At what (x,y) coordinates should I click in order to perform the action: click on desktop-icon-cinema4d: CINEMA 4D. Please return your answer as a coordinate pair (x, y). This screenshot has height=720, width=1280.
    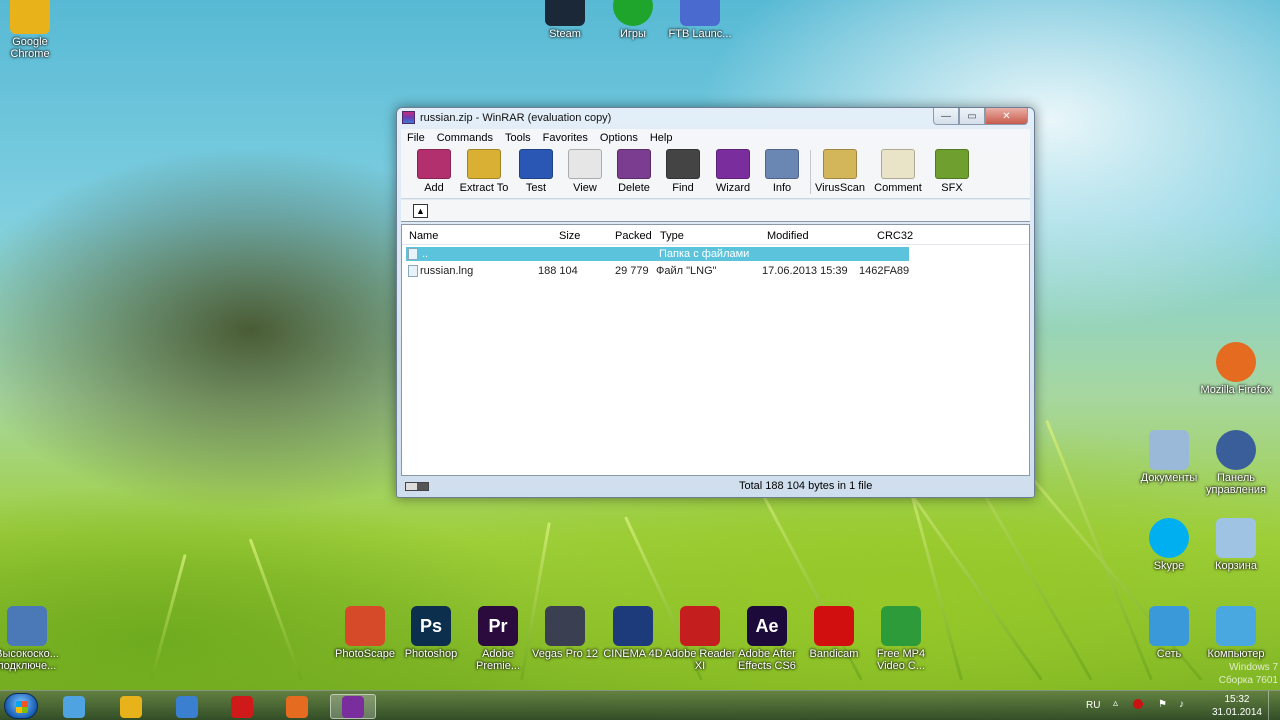
    Looking at the image, I should click on (633, 633).